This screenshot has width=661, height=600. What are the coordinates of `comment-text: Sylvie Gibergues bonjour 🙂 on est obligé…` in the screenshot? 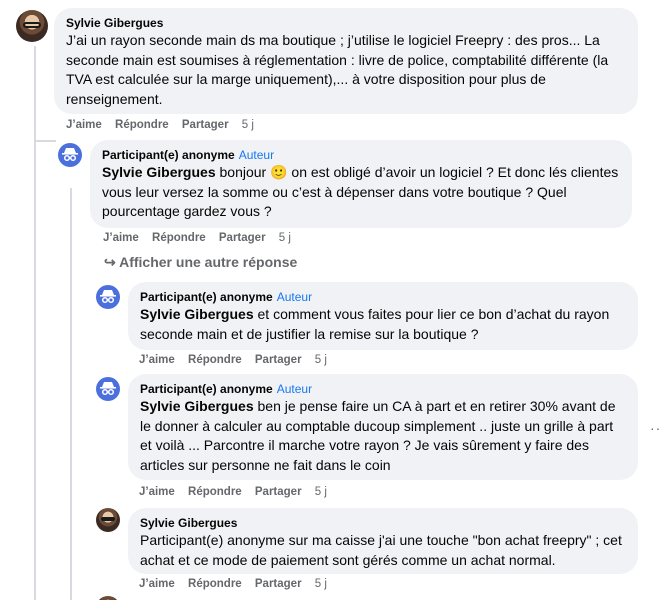 It's located at (360, 191).